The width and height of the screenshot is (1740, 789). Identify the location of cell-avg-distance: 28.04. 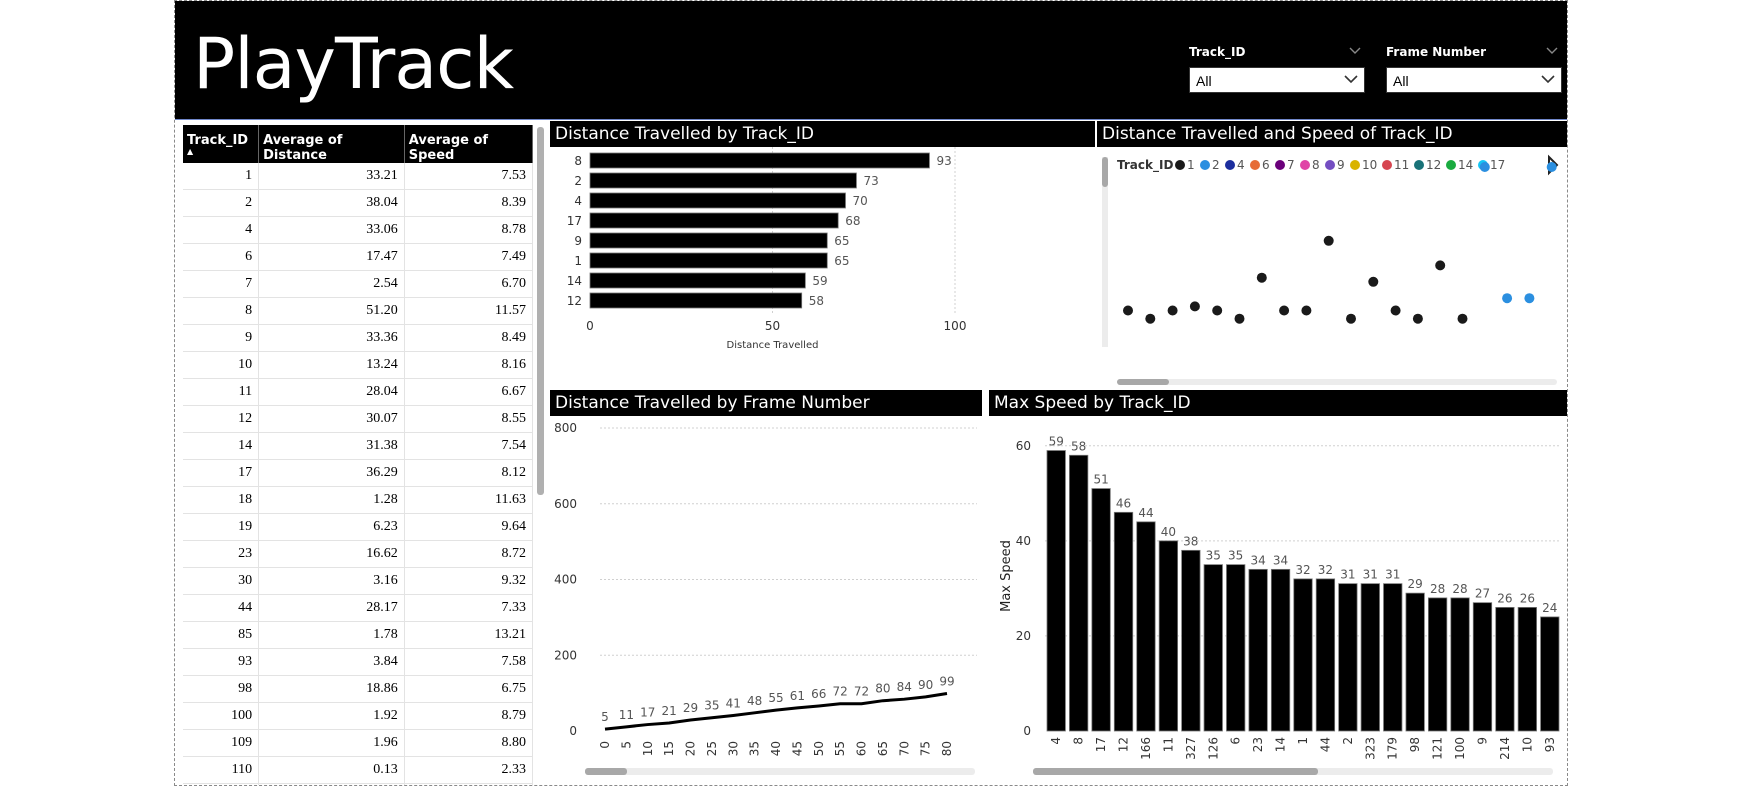
(331, 392).